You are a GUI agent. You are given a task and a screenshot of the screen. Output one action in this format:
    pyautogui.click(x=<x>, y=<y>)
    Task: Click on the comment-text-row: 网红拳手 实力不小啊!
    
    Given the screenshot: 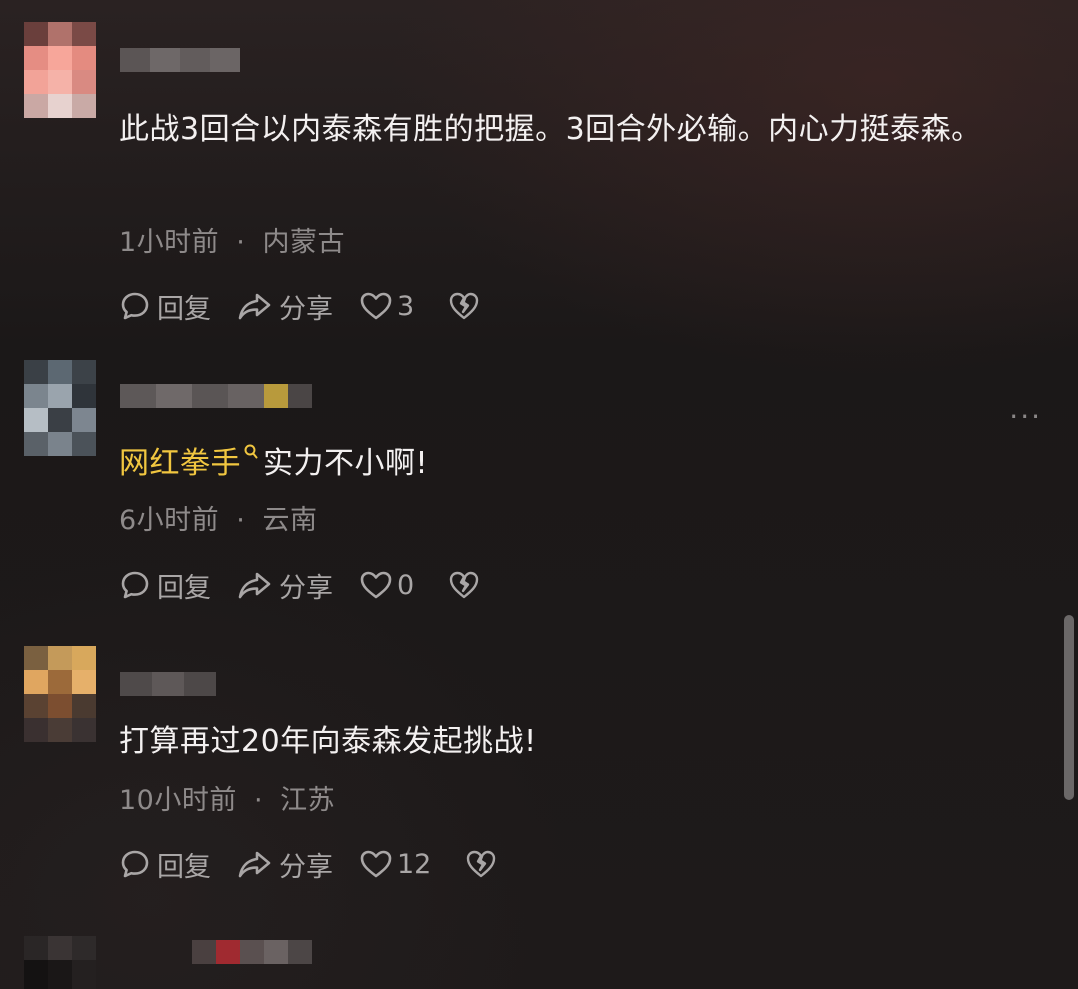 What is the action you would take?
    pyautogui.click(x=569, y=464)
    